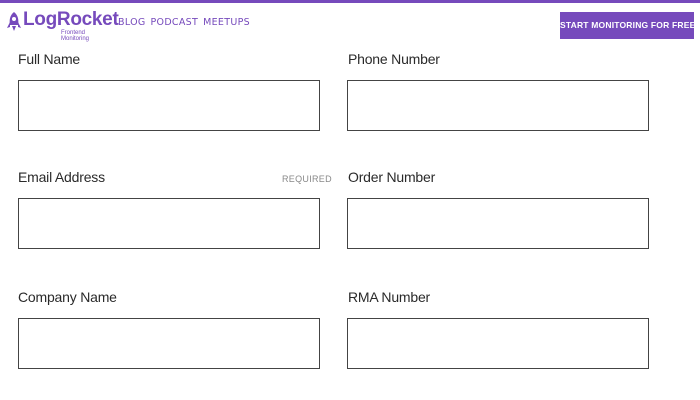 This screenshot has width=700, height=400. Describe the element at coordinates (498, 105) in the screenshot. I see `phone-number-input` at that location.